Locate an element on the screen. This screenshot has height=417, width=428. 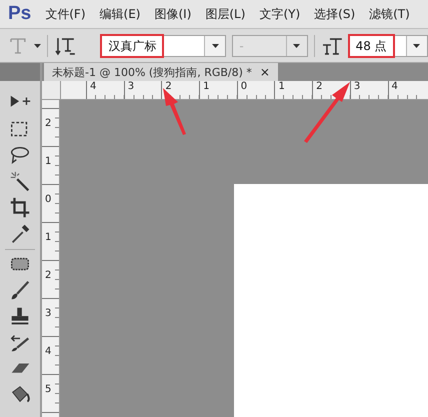
menu-item: 滤镜(T) is located at coordinates (389, 14).